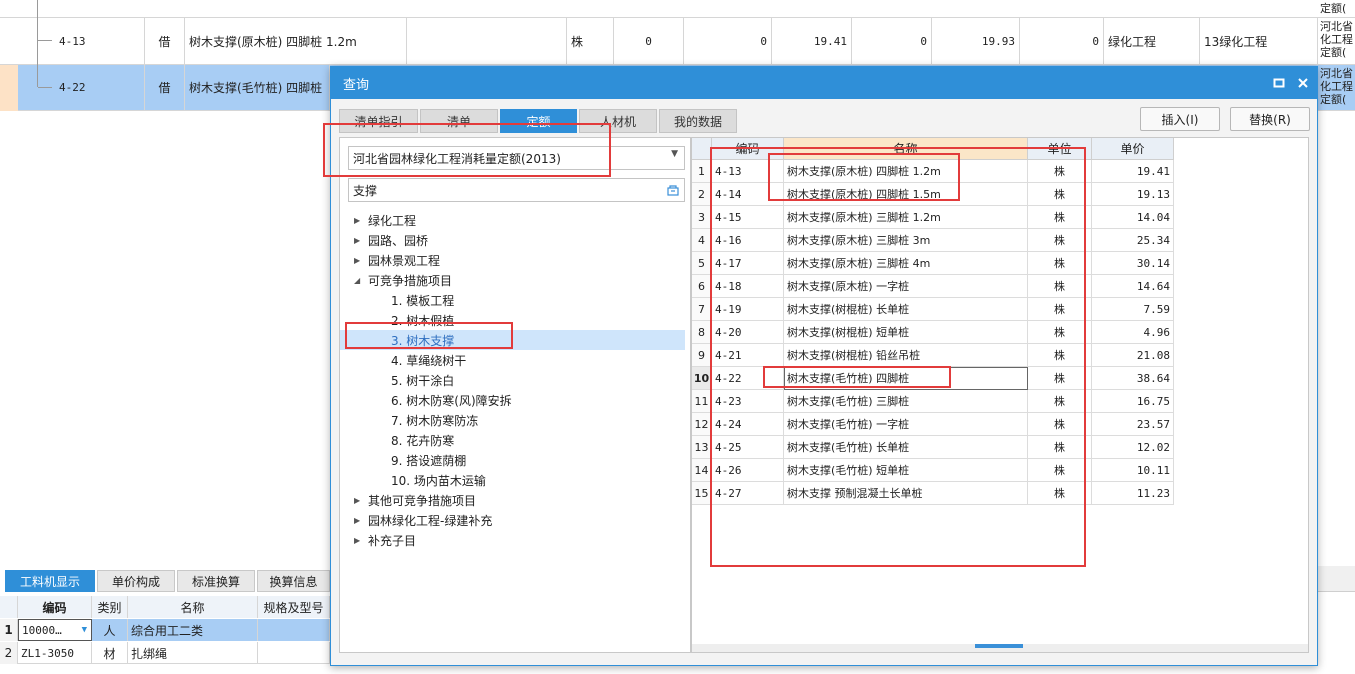 This screenshot has width=1355, height=674. I want to click on tree-item: 2. 树木假植, so click(397, 320).